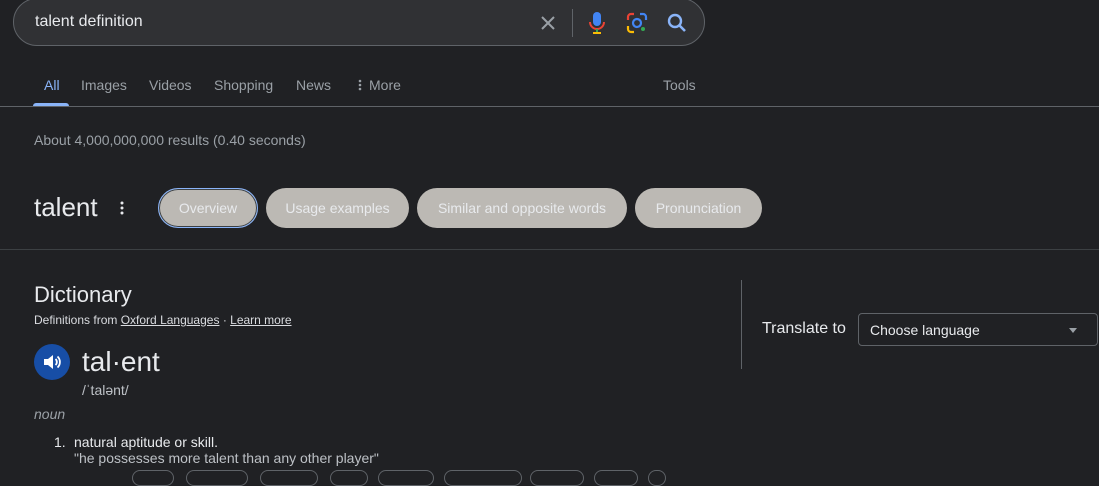 The width and height of the screenshot is (1099, 486). What do you see at coordinates (337, 208) in the screenshot?
I see `chip-usage-examples: Usage examples` at bounding box center [337, 208].